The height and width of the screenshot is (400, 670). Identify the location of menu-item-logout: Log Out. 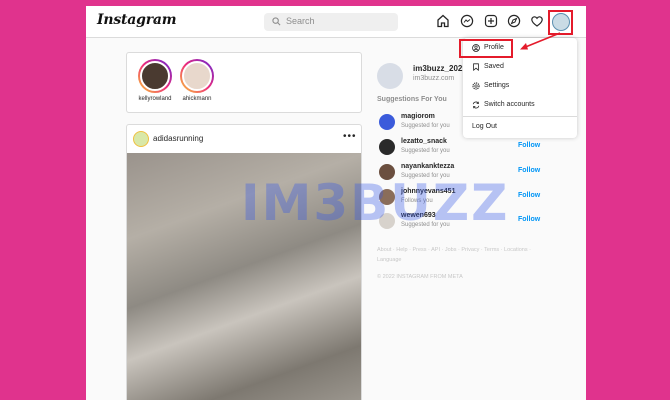
(520, 127).